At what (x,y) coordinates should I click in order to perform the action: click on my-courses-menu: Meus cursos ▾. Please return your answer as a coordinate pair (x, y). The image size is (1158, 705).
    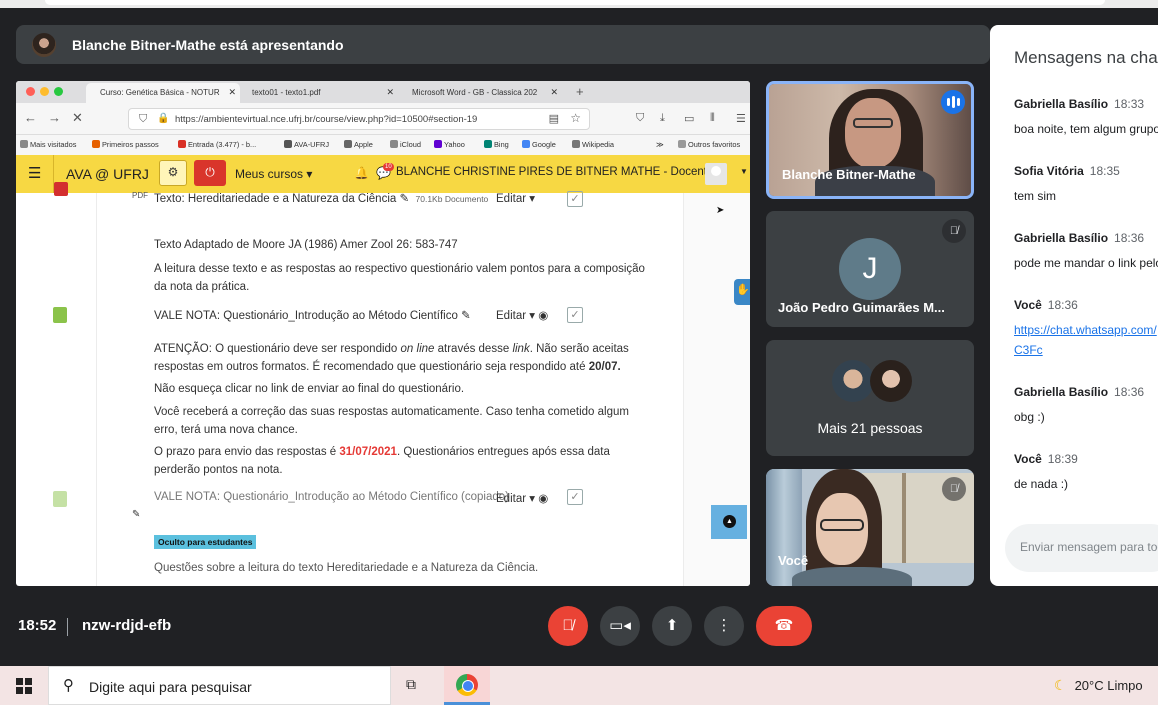
    Looking at the image, I should click on (274, 174).